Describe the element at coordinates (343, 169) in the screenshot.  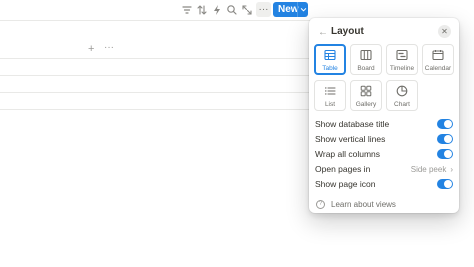
I see `option-label: Open pages in` at that location.